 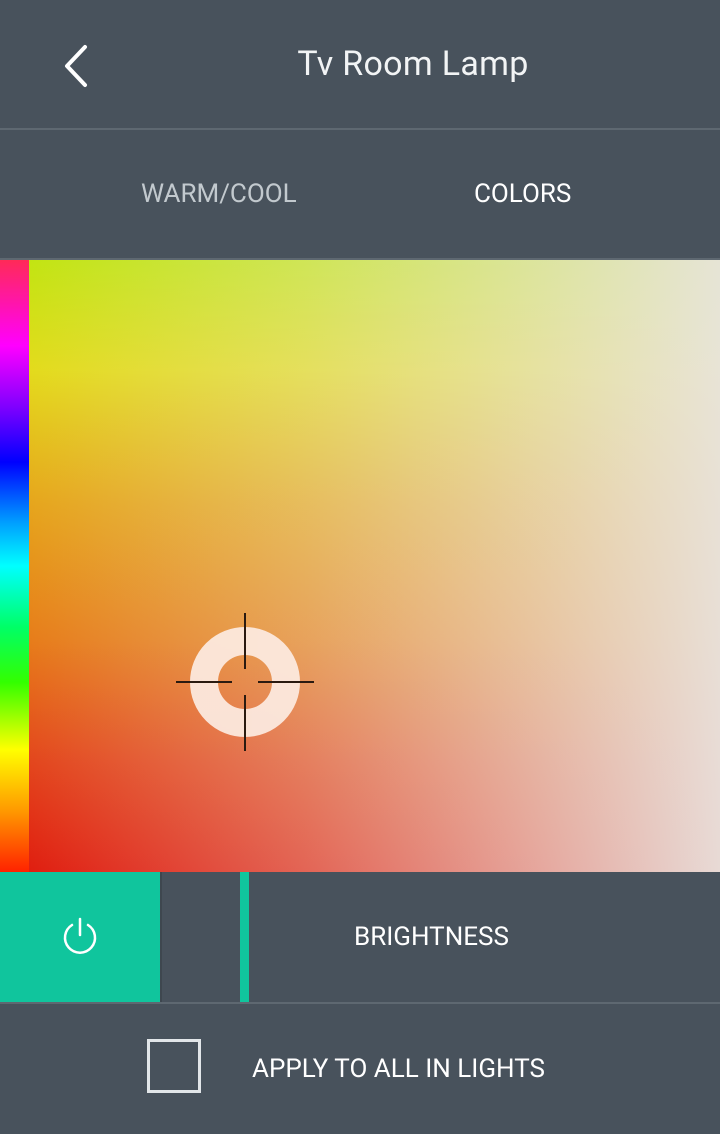 I want to click on apply-all-checkbox, so click(x=174, y=1066).